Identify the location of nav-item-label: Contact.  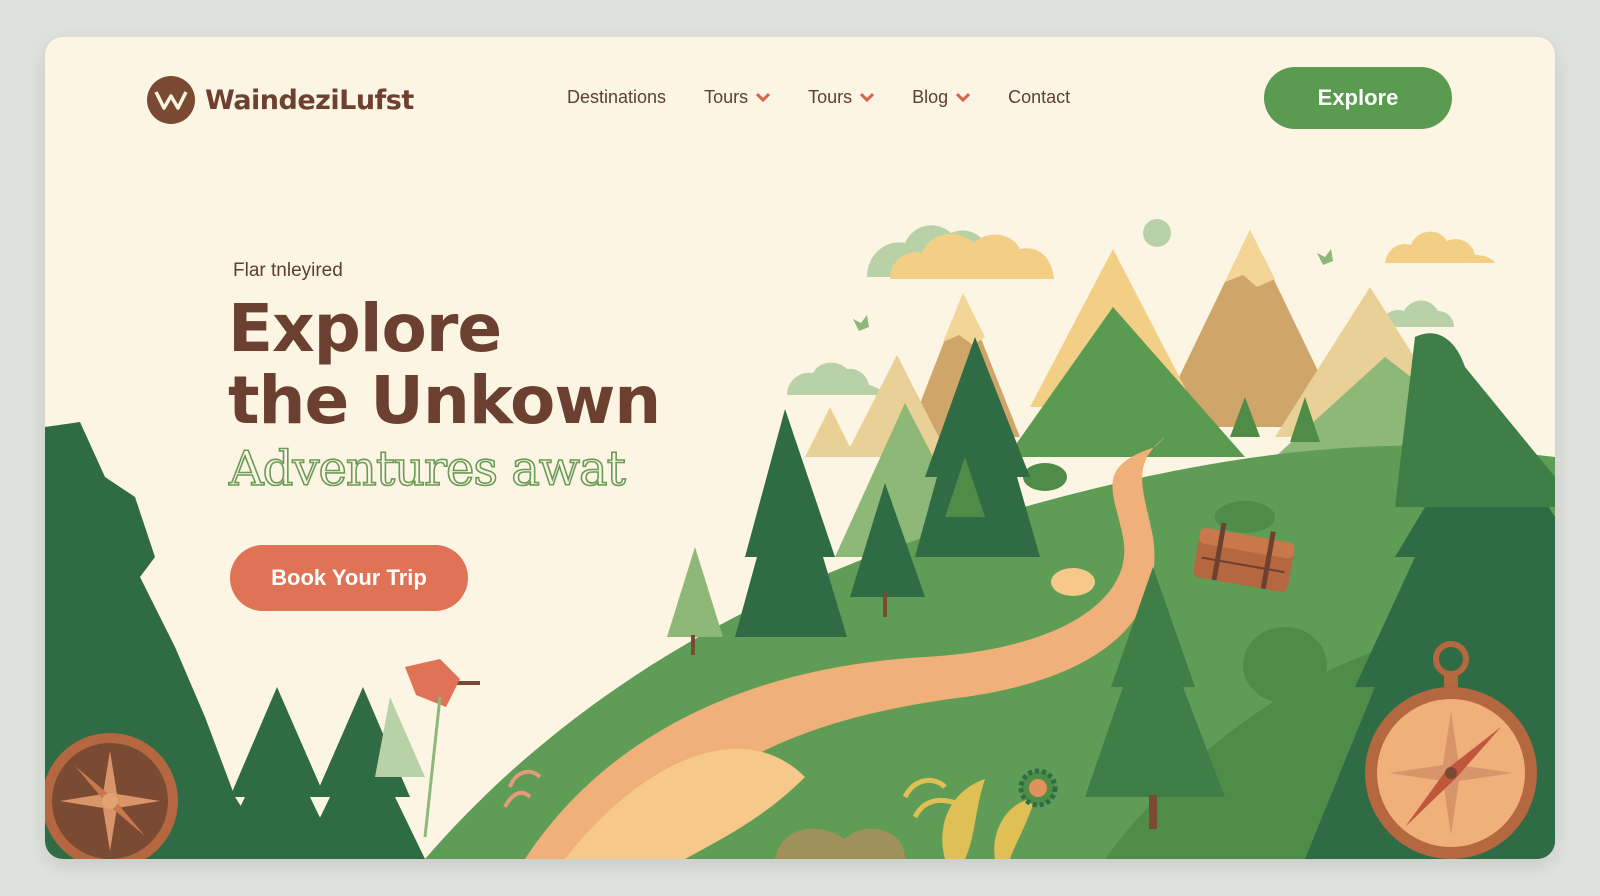
(1039, 96).